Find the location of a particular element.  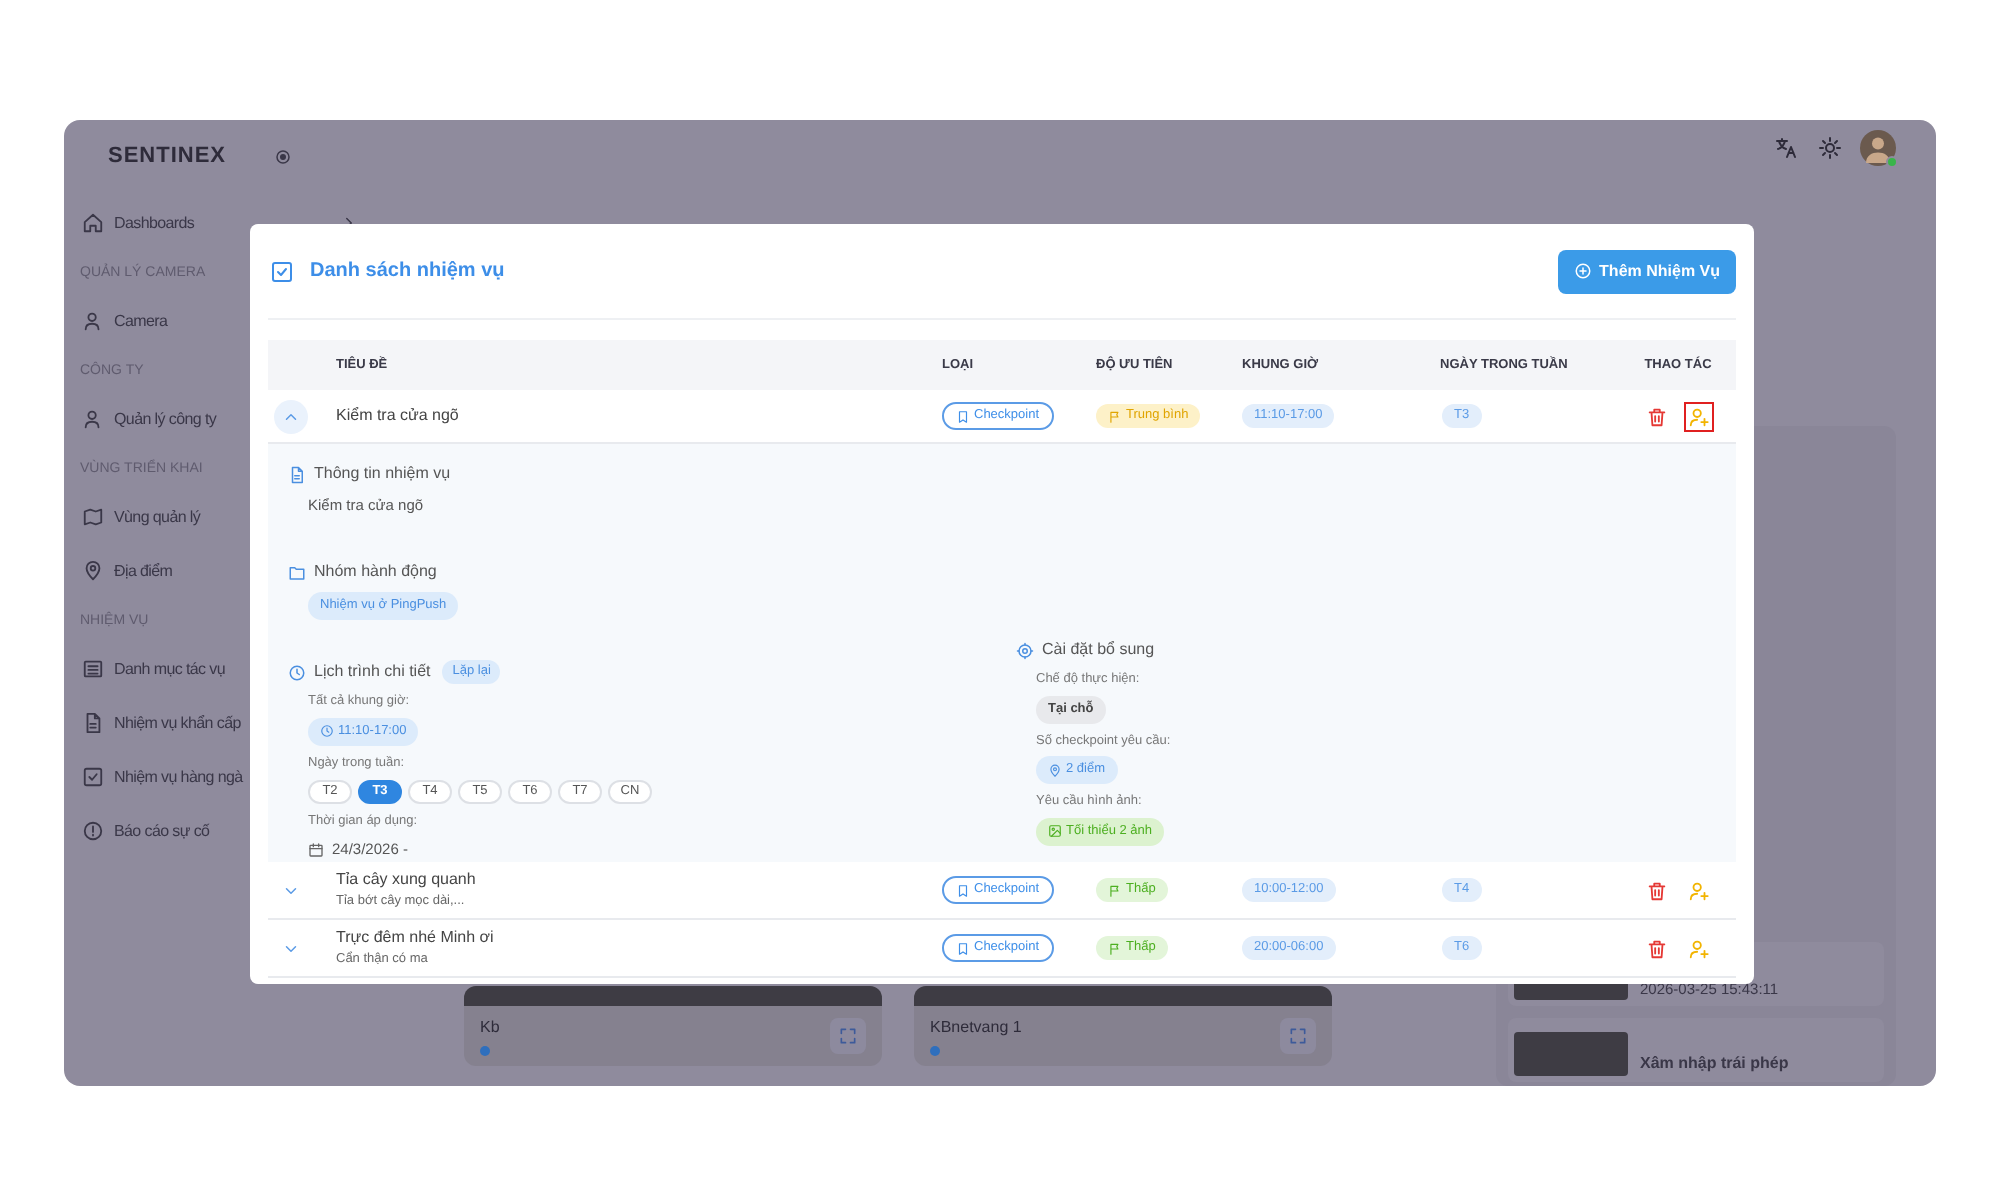

sidebar-item: Báo cáo sự cố is located at coordinates (145, 831).